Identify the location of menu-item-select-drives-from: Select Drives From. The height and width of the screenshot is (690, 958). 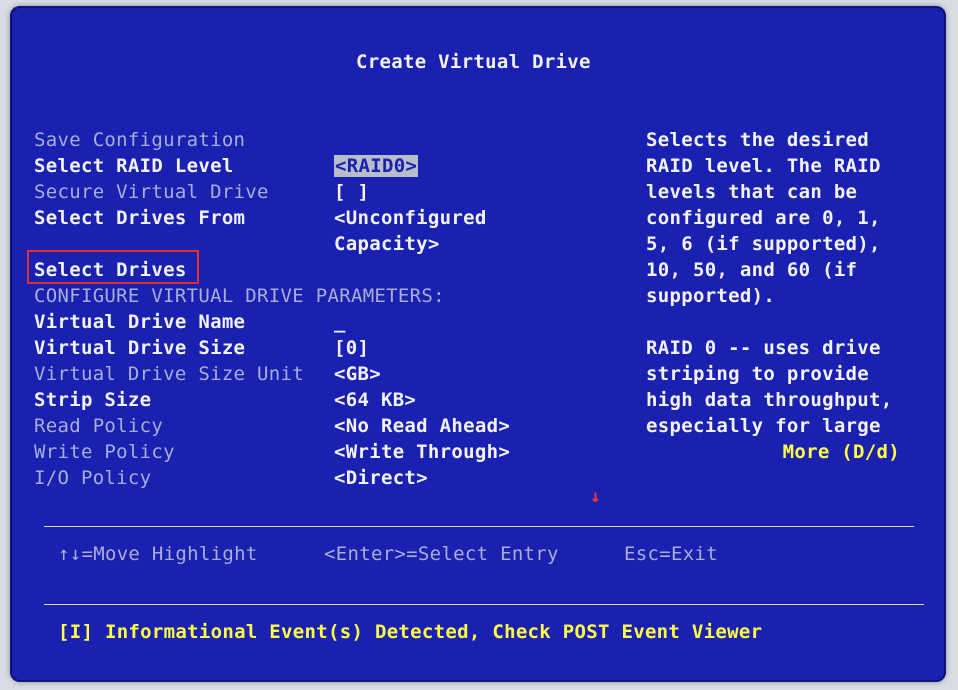
(139, 218).